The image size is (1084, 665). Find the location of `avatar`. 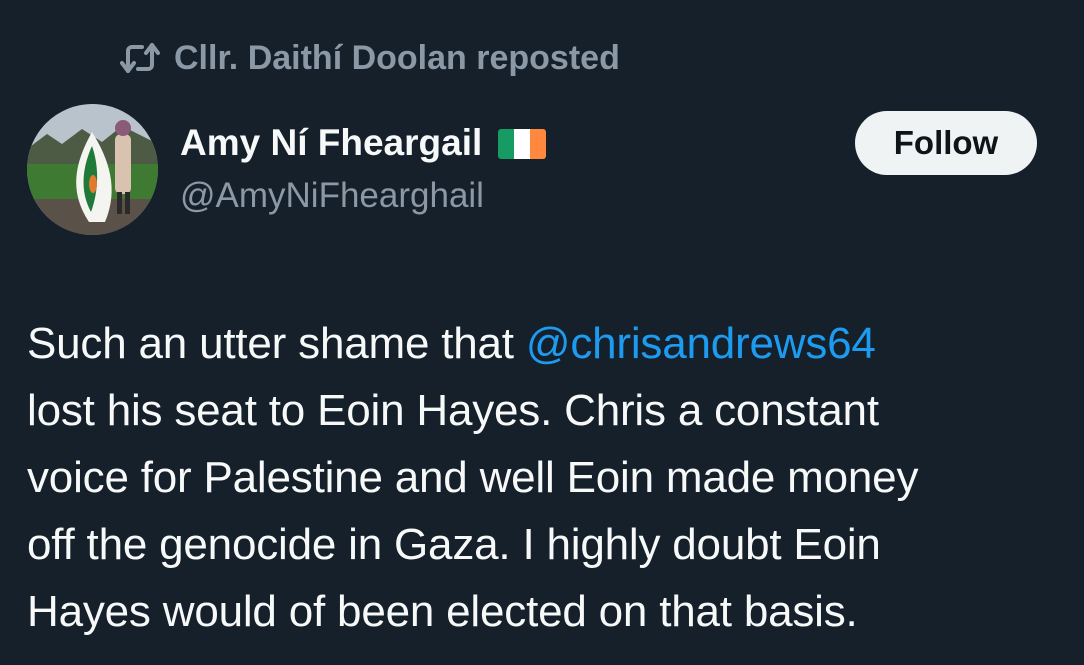

avatar is located at coordinates (92, 169).